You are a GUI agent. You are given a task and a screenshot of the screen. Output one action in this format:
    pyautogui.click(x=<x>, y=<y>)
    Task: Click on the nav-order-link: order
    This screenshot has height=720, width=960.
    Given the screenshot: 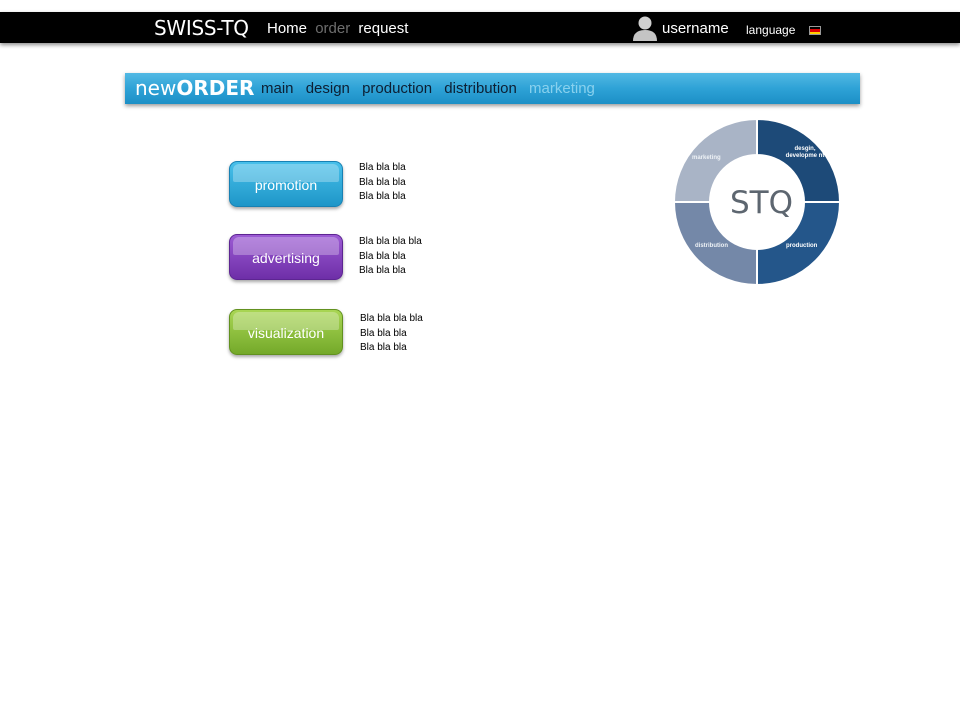 What is the action you would take?
    pyautogui.click(x=332, y=28)
    